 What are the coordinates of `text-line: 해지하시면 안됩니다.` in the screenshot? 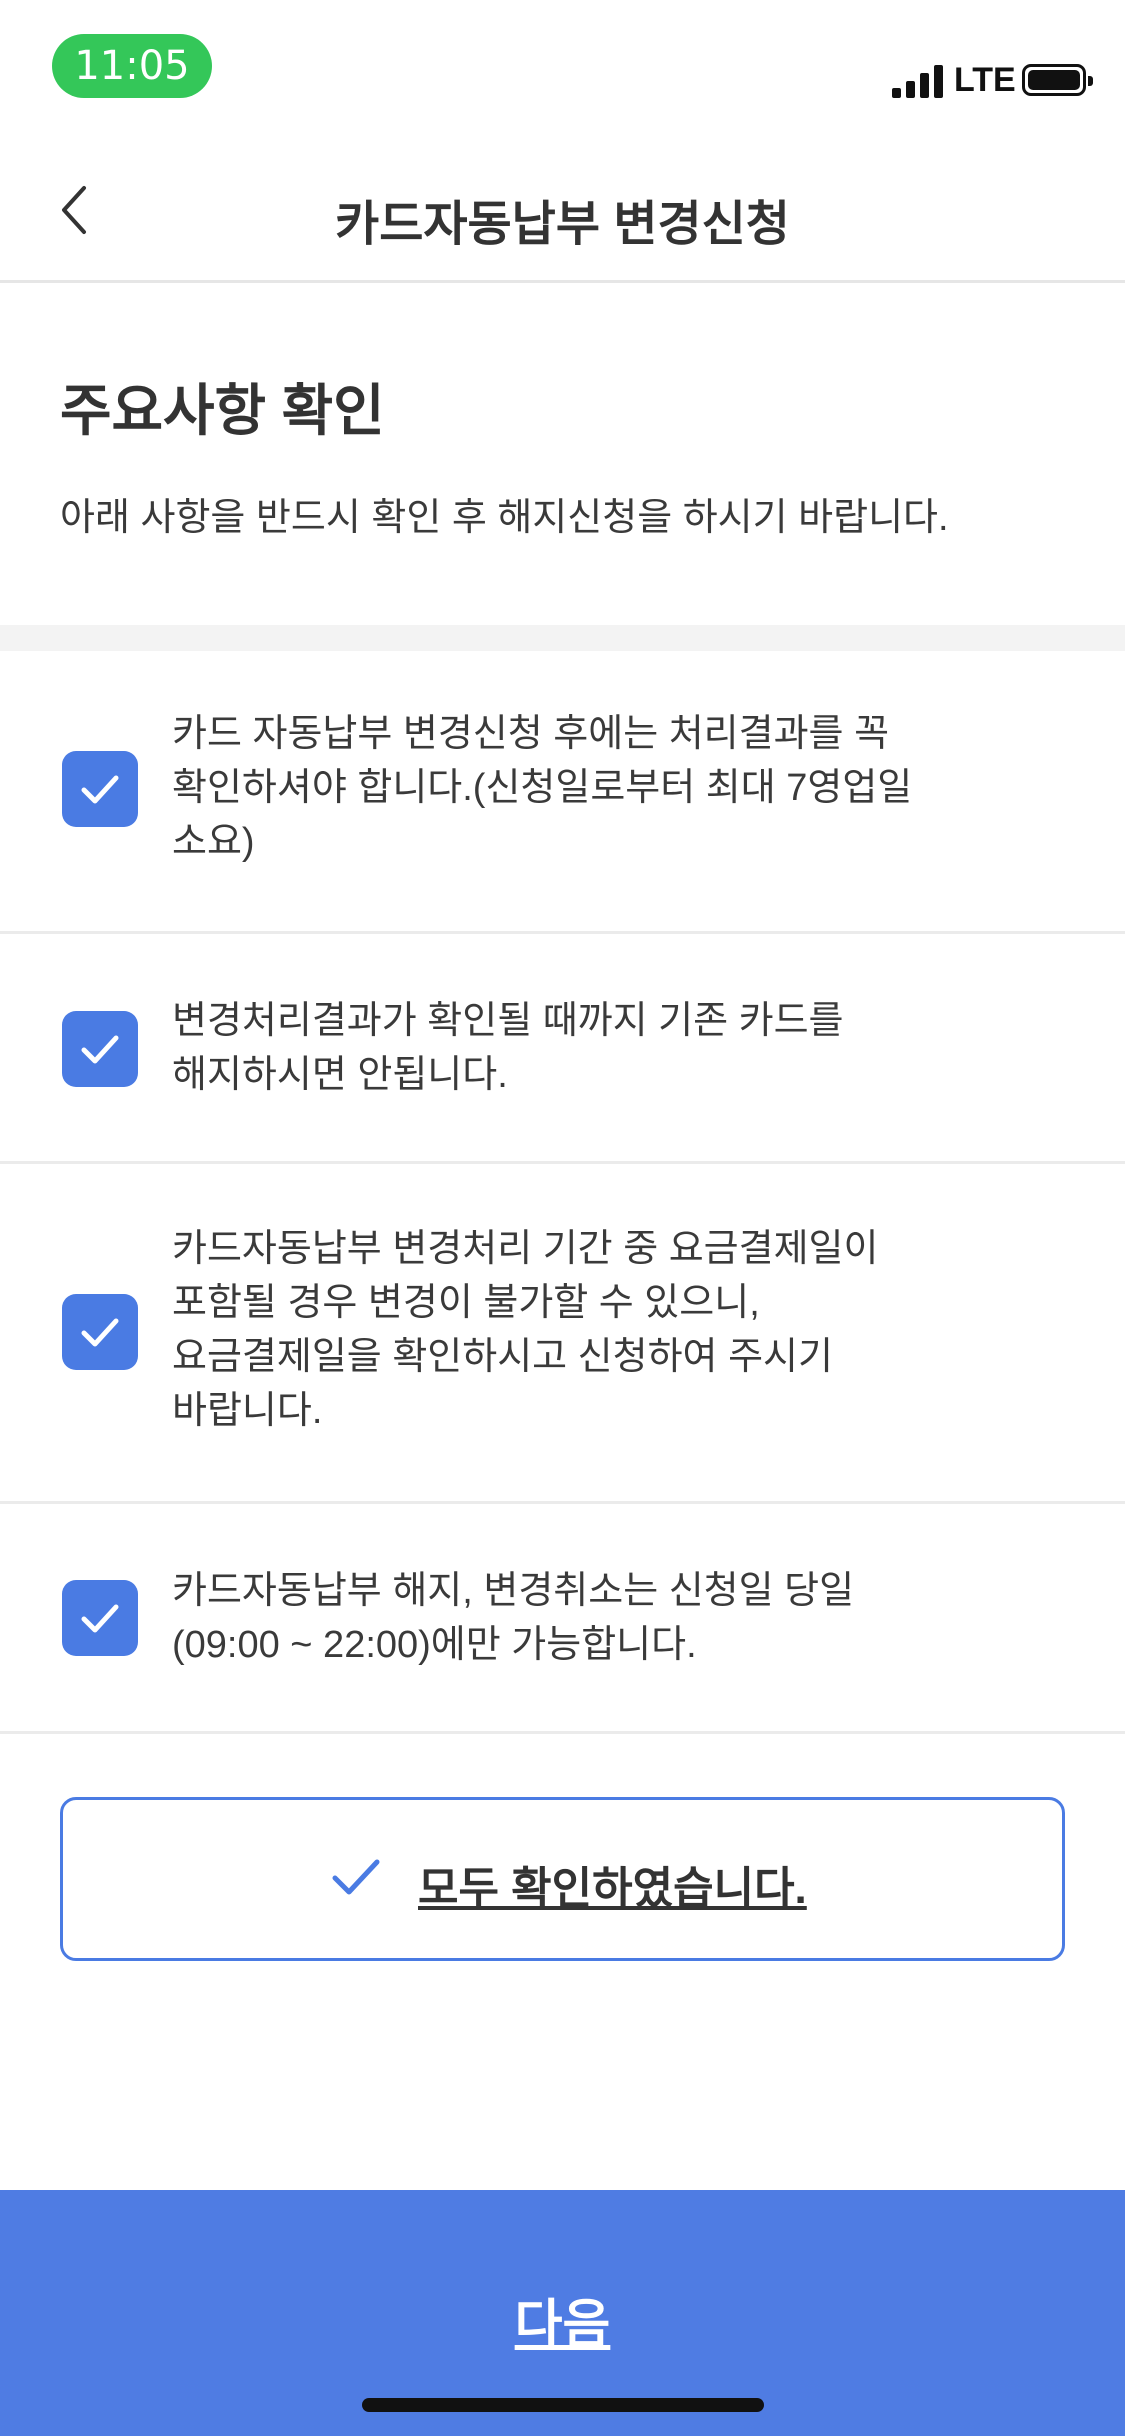 It's located at (340, 1075).